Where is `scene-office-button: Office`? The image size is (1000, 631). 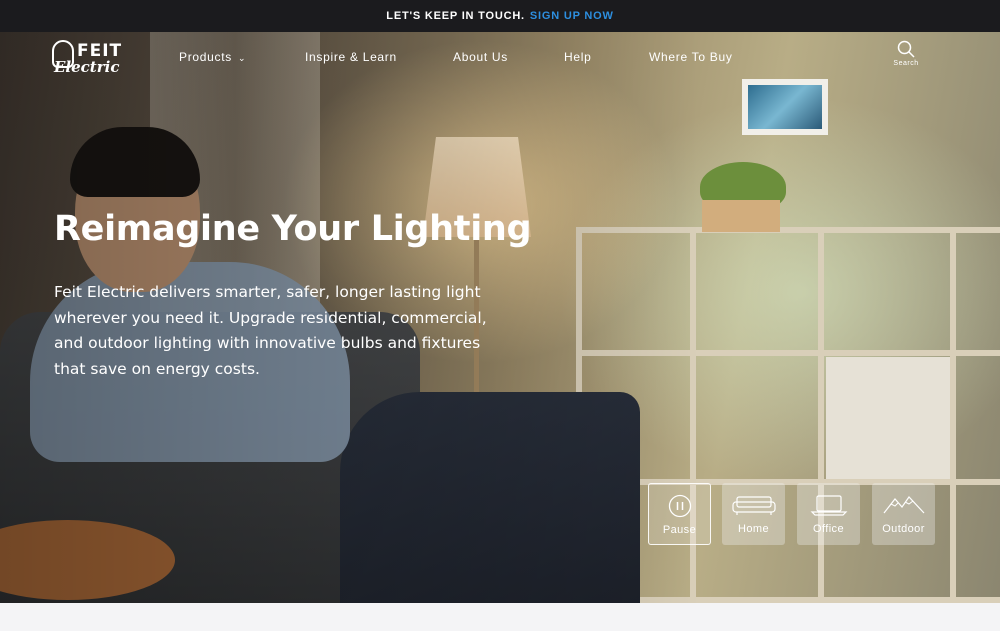 scene-office-button: Office is located at coordinates (828, 514).